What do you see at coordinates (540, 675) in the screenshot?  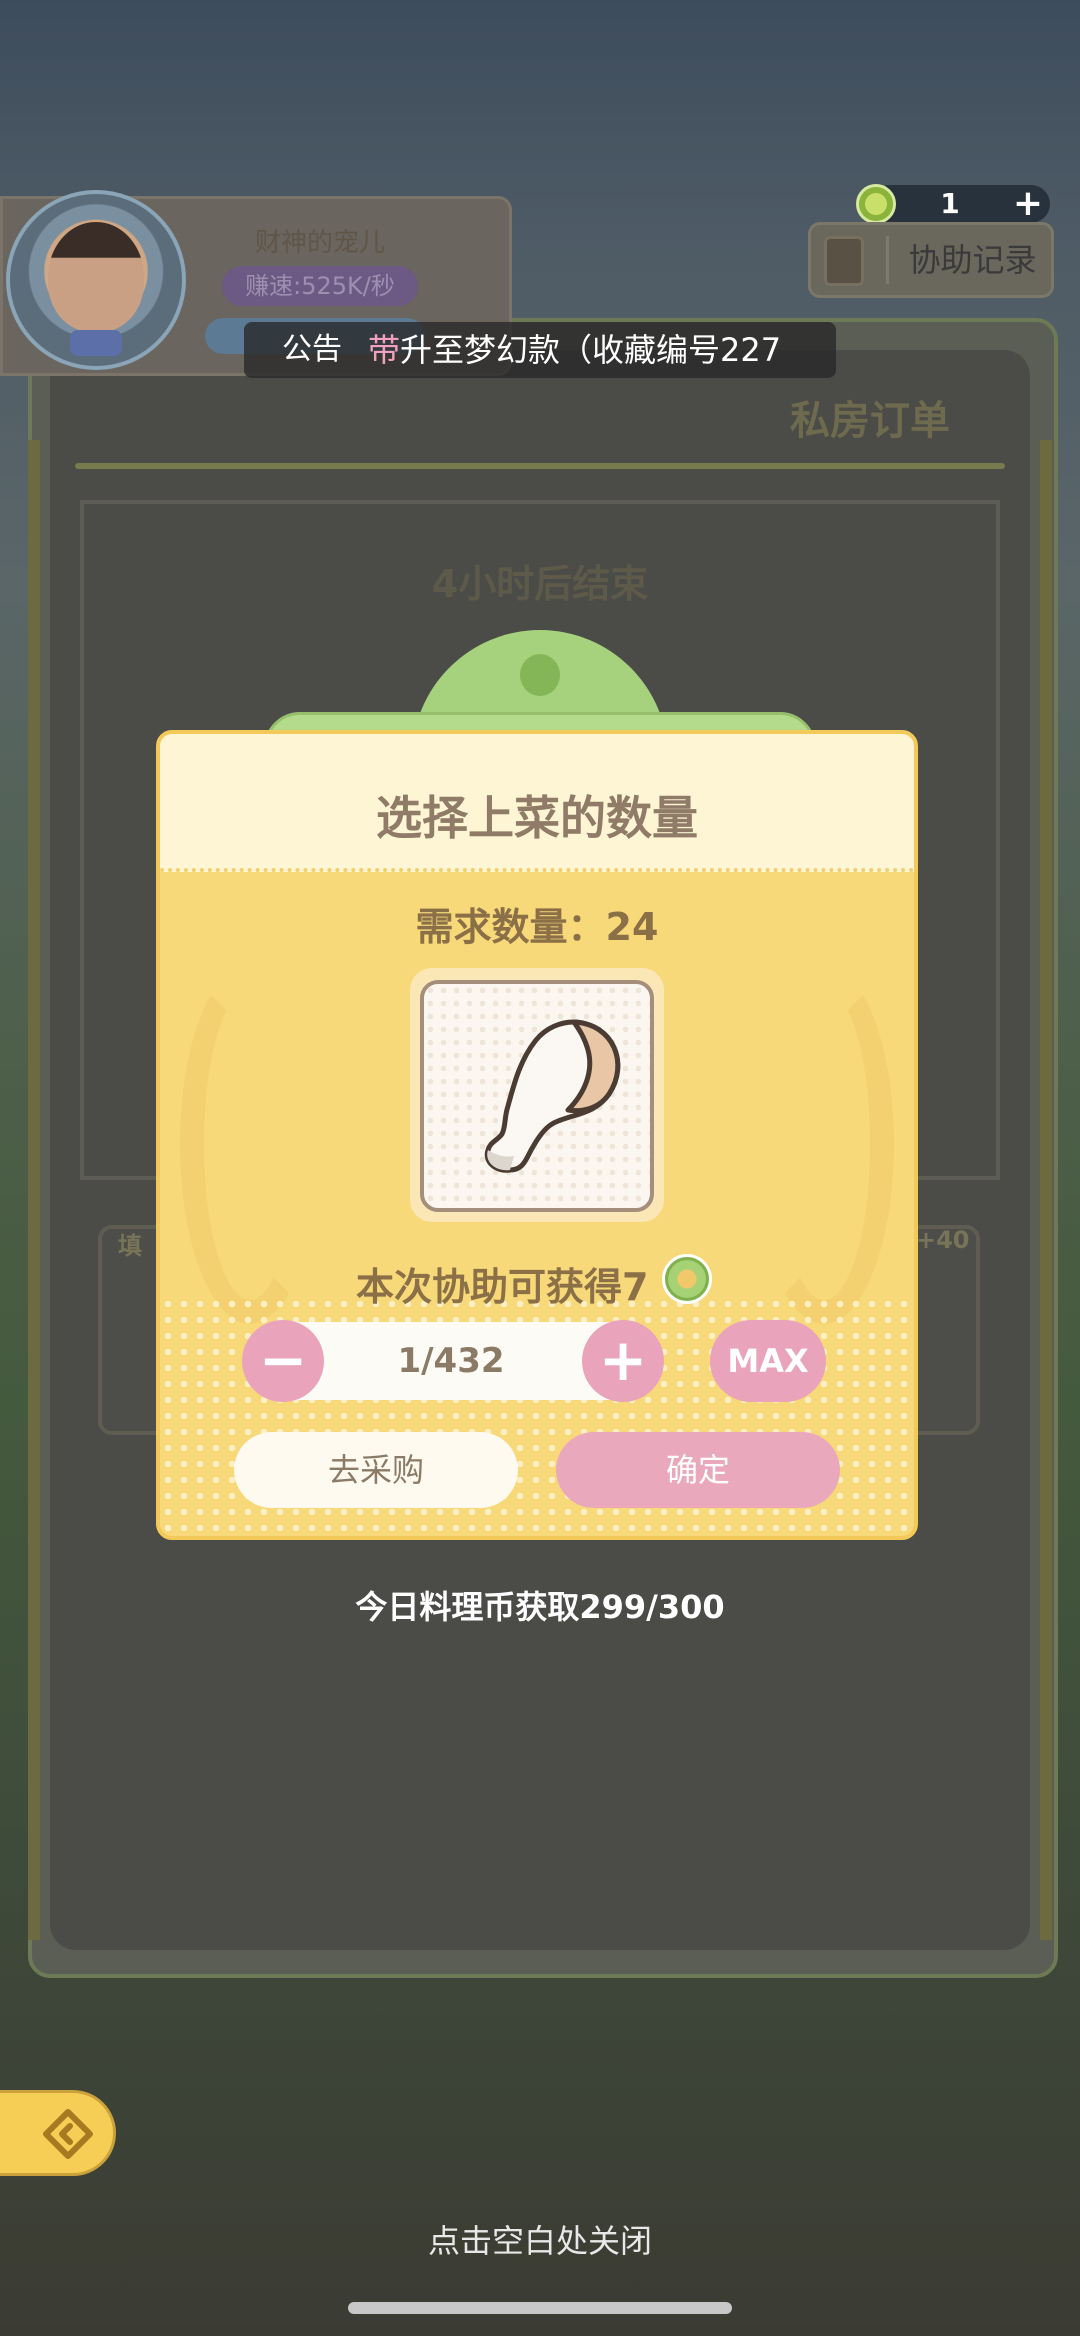 I see `hanger-hole` at bounding box center [540, 675].